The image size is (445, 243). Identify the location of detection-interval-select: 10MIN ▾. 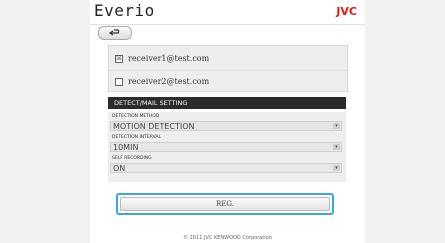
(226, 147).